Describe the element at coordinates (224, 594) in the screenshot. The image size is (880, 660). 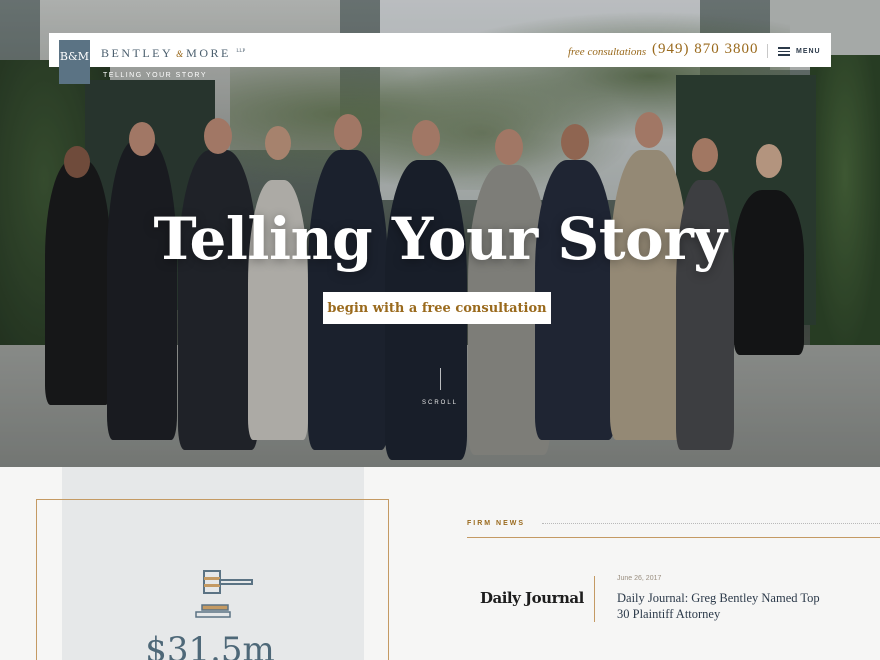
I see `gavel-icon` at that location.